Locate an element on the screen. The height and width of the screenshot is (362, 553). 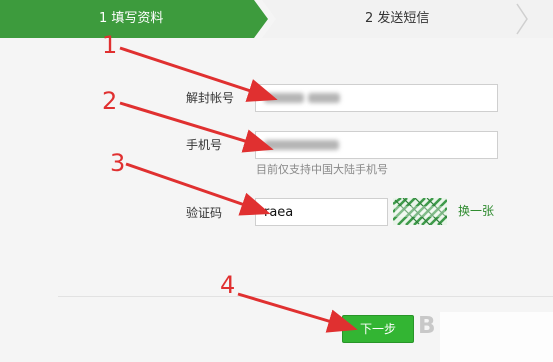
annotation-number-4: 4 is located at coordinates (228, 285).